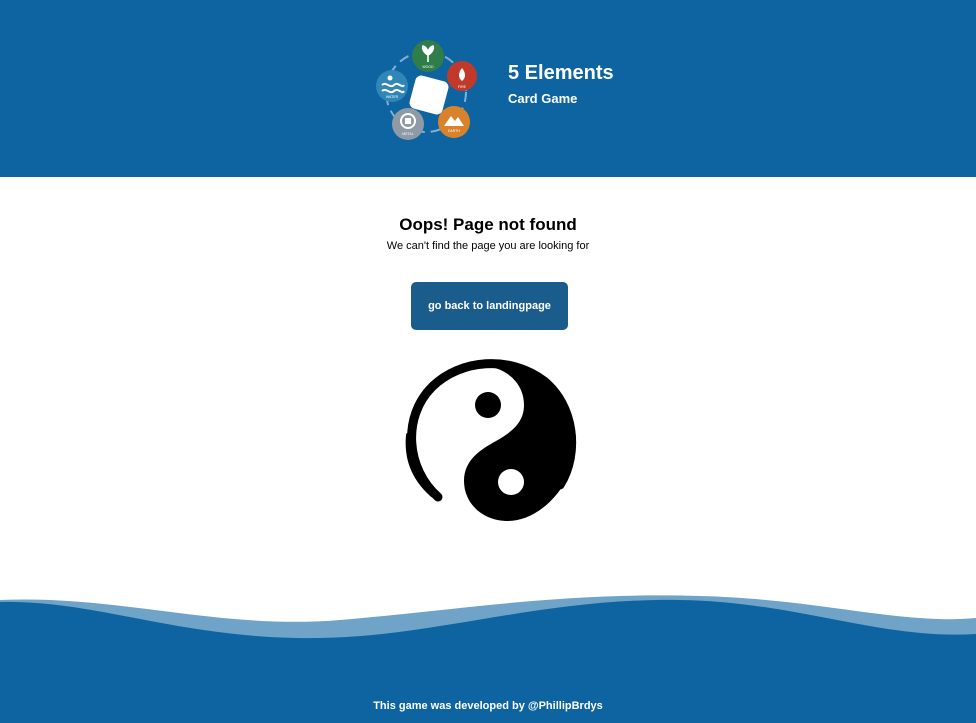 Image resolution: width=976 pixels, height=723 pixels. What do you see at coordinates (407, 134) in the screenshot?
I see `svg-text: METAL` at bounding box center [407, 134].